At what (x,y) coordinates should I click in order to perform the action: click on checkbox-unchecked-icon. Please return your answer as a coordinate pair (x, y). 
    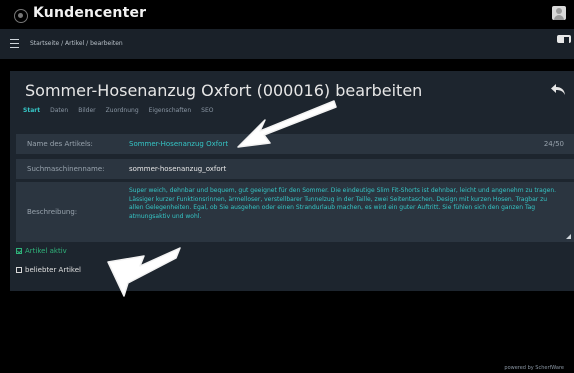
    Looking at the image, I should click on (19, 270).